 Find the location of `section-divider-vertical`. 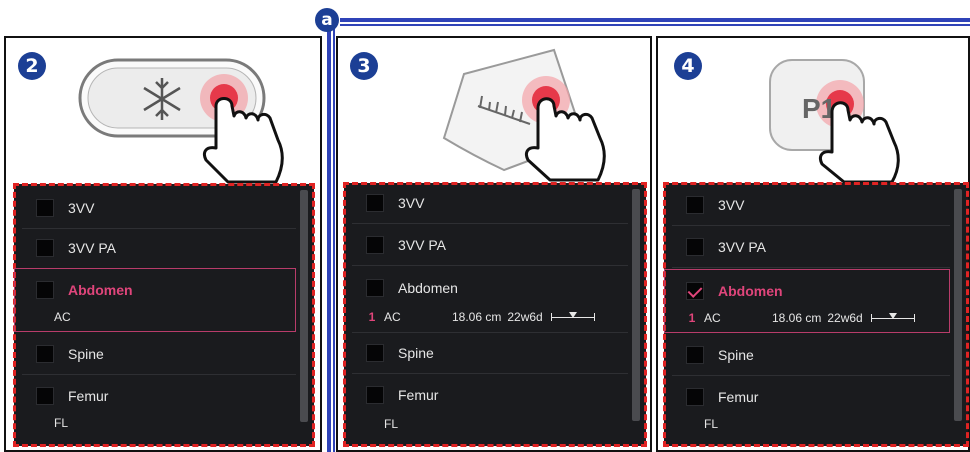

section-divider-vertical is located at coordinates (329, 237).